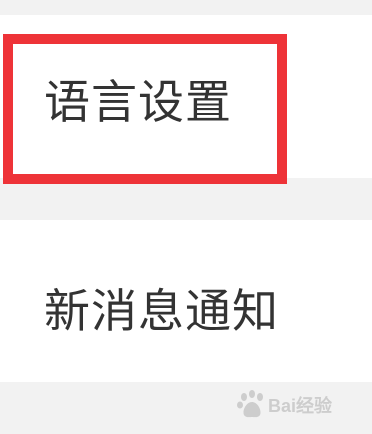 The image size is (372, 434). Describe the element at coordinates (161, 311) in the screenshot. I see `settings-item-label: 新消息通知` at that location.